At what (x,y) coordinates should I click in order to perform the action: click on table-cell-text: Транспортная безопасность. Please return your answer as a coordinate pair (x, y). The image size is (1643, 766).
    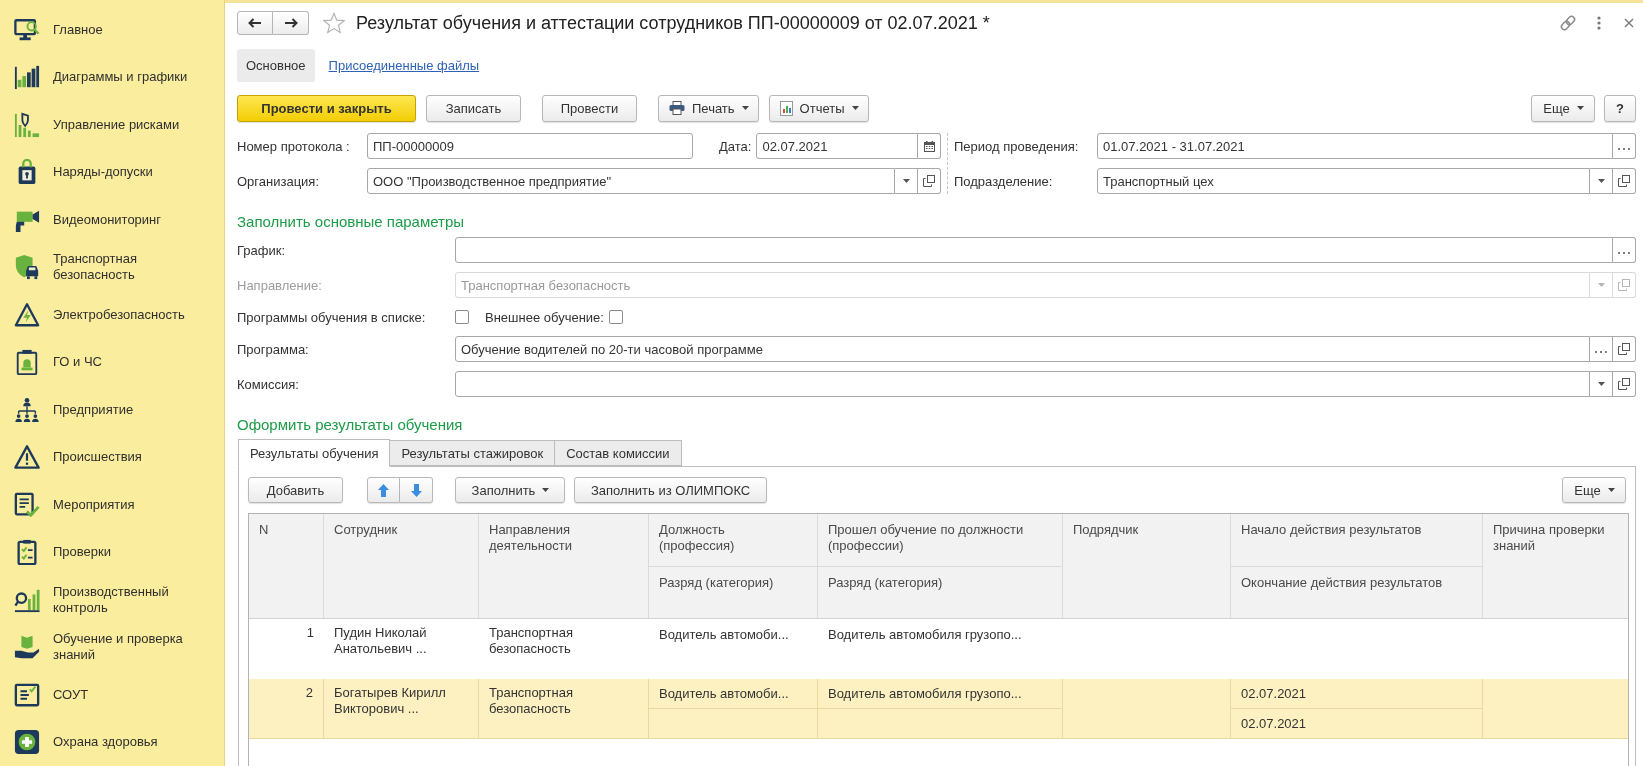
    Looking at the image, I should click on (531, 641).